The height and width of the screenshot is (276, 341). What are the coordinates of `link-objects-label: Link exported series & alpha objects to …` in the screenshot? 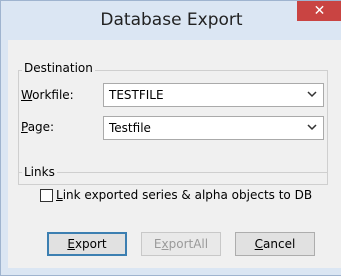 It's located at (184, 195).